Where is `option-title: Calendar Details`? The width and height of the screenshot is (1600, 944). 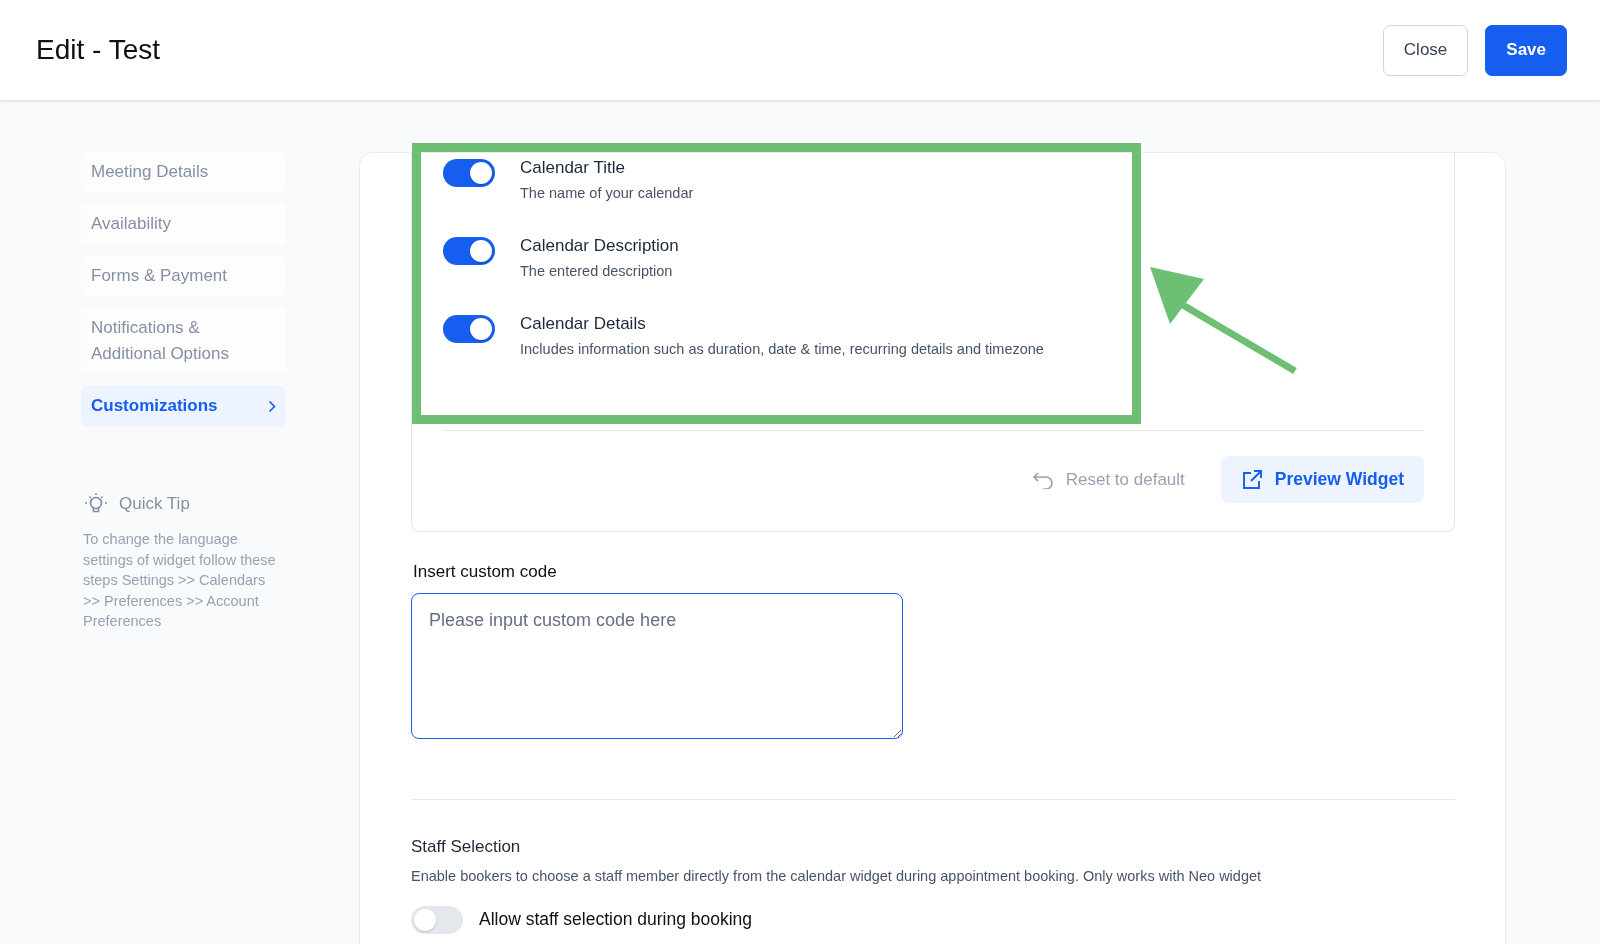
option-title: Calendar Details is located at coordinates (583, 324).